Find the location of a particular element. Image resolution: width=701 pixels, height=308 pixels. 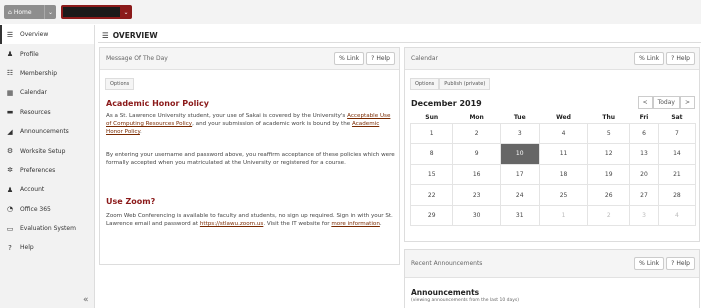

sidebar-item-label: Profile is located at coordinates (29, 54).